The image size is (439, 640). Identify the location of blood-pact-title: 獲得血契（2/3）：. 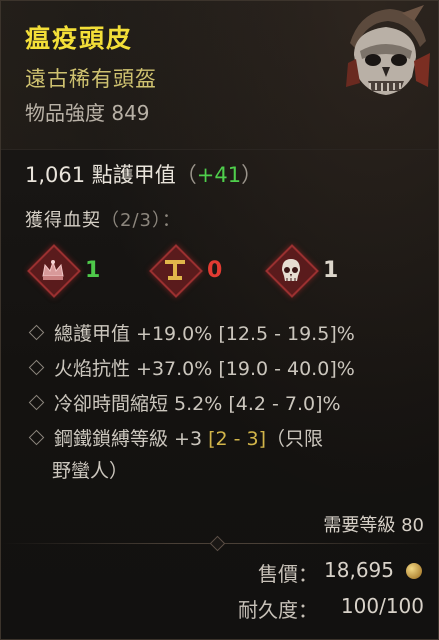
(103, 219).